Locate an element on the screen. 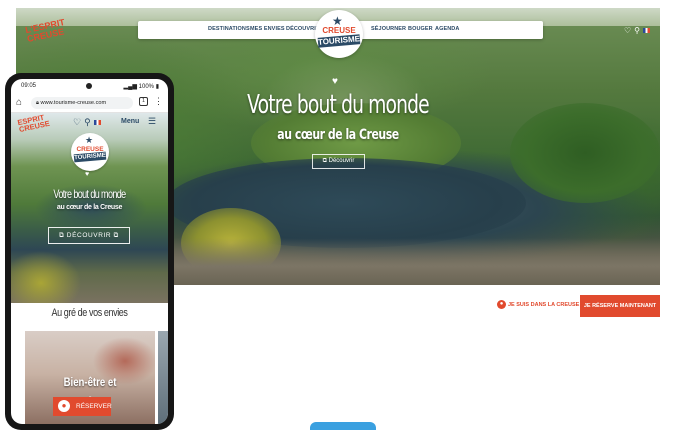 This screenshot has height=430, width=673. nav-mes-envies: MES ENVIES is located at coordinates (267, 29).